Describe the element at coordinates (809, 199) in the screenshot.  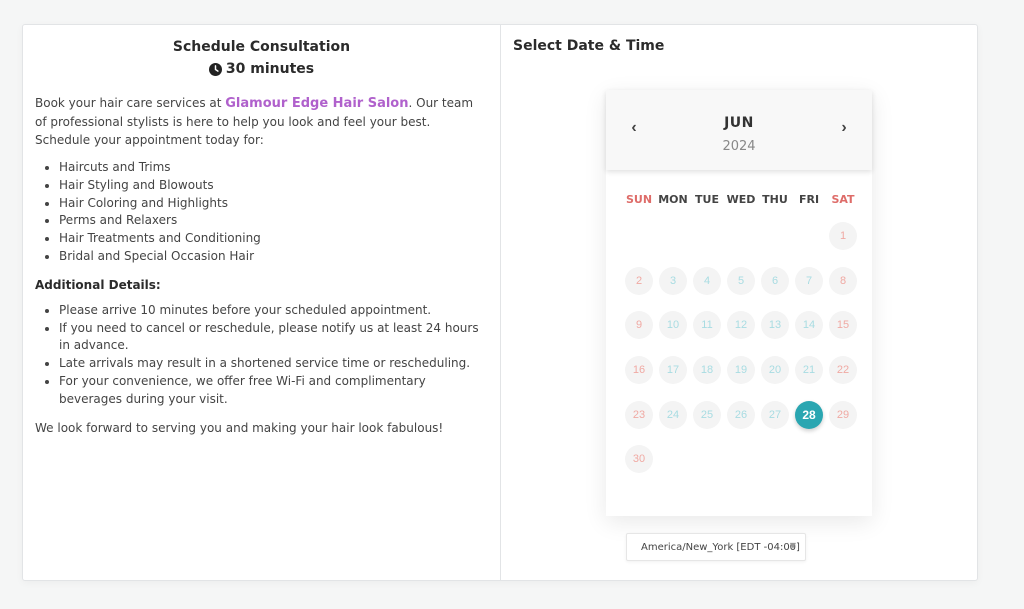
I see `weekday-label: FRI` at that location.